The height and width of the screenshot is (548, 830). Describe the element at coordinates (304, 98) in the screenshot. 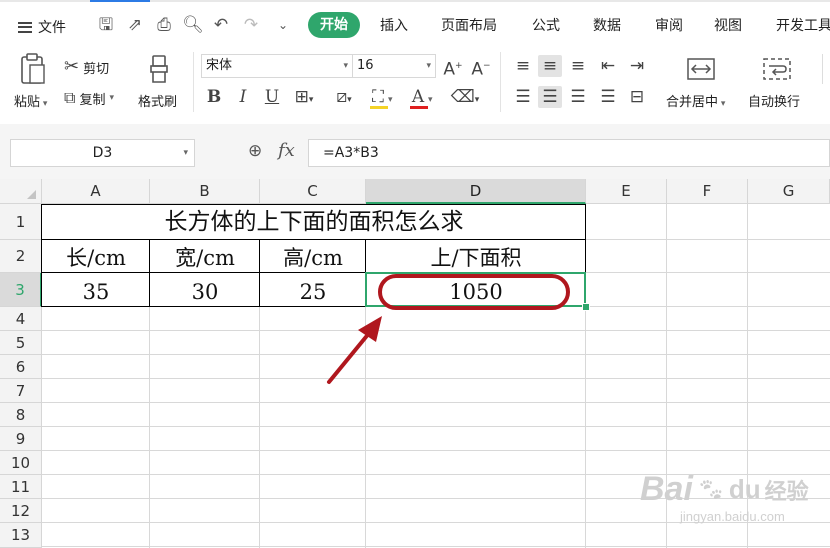

I see `borders-icon: ⊞▾` at that location.